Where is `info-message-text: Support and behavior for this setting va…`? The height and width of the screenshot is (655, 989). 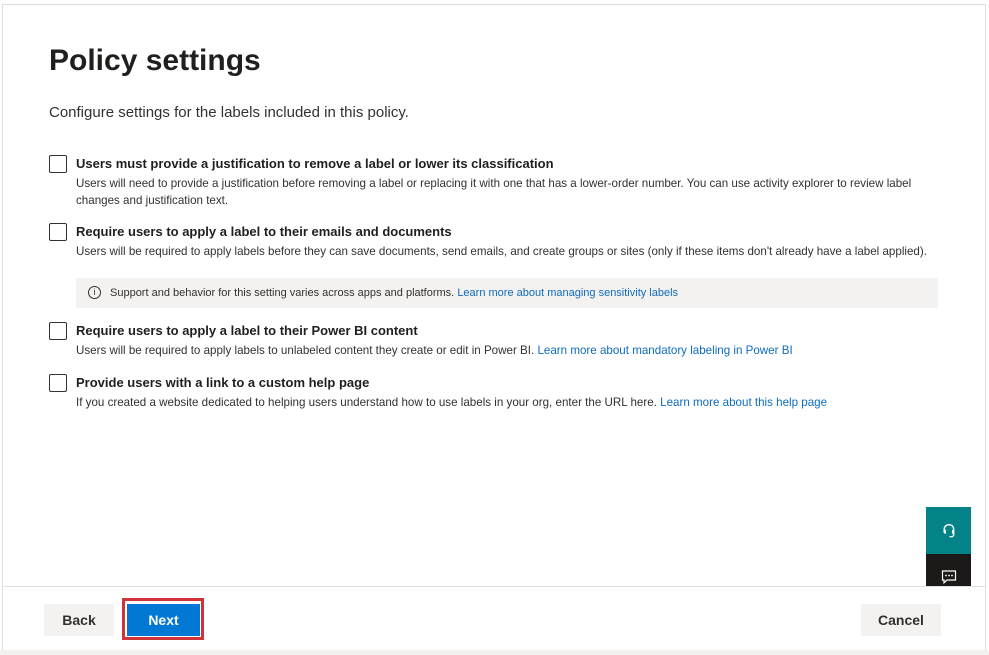
info-message-text: Support and behavior for this setting va… is located at coordinates (282, 293).